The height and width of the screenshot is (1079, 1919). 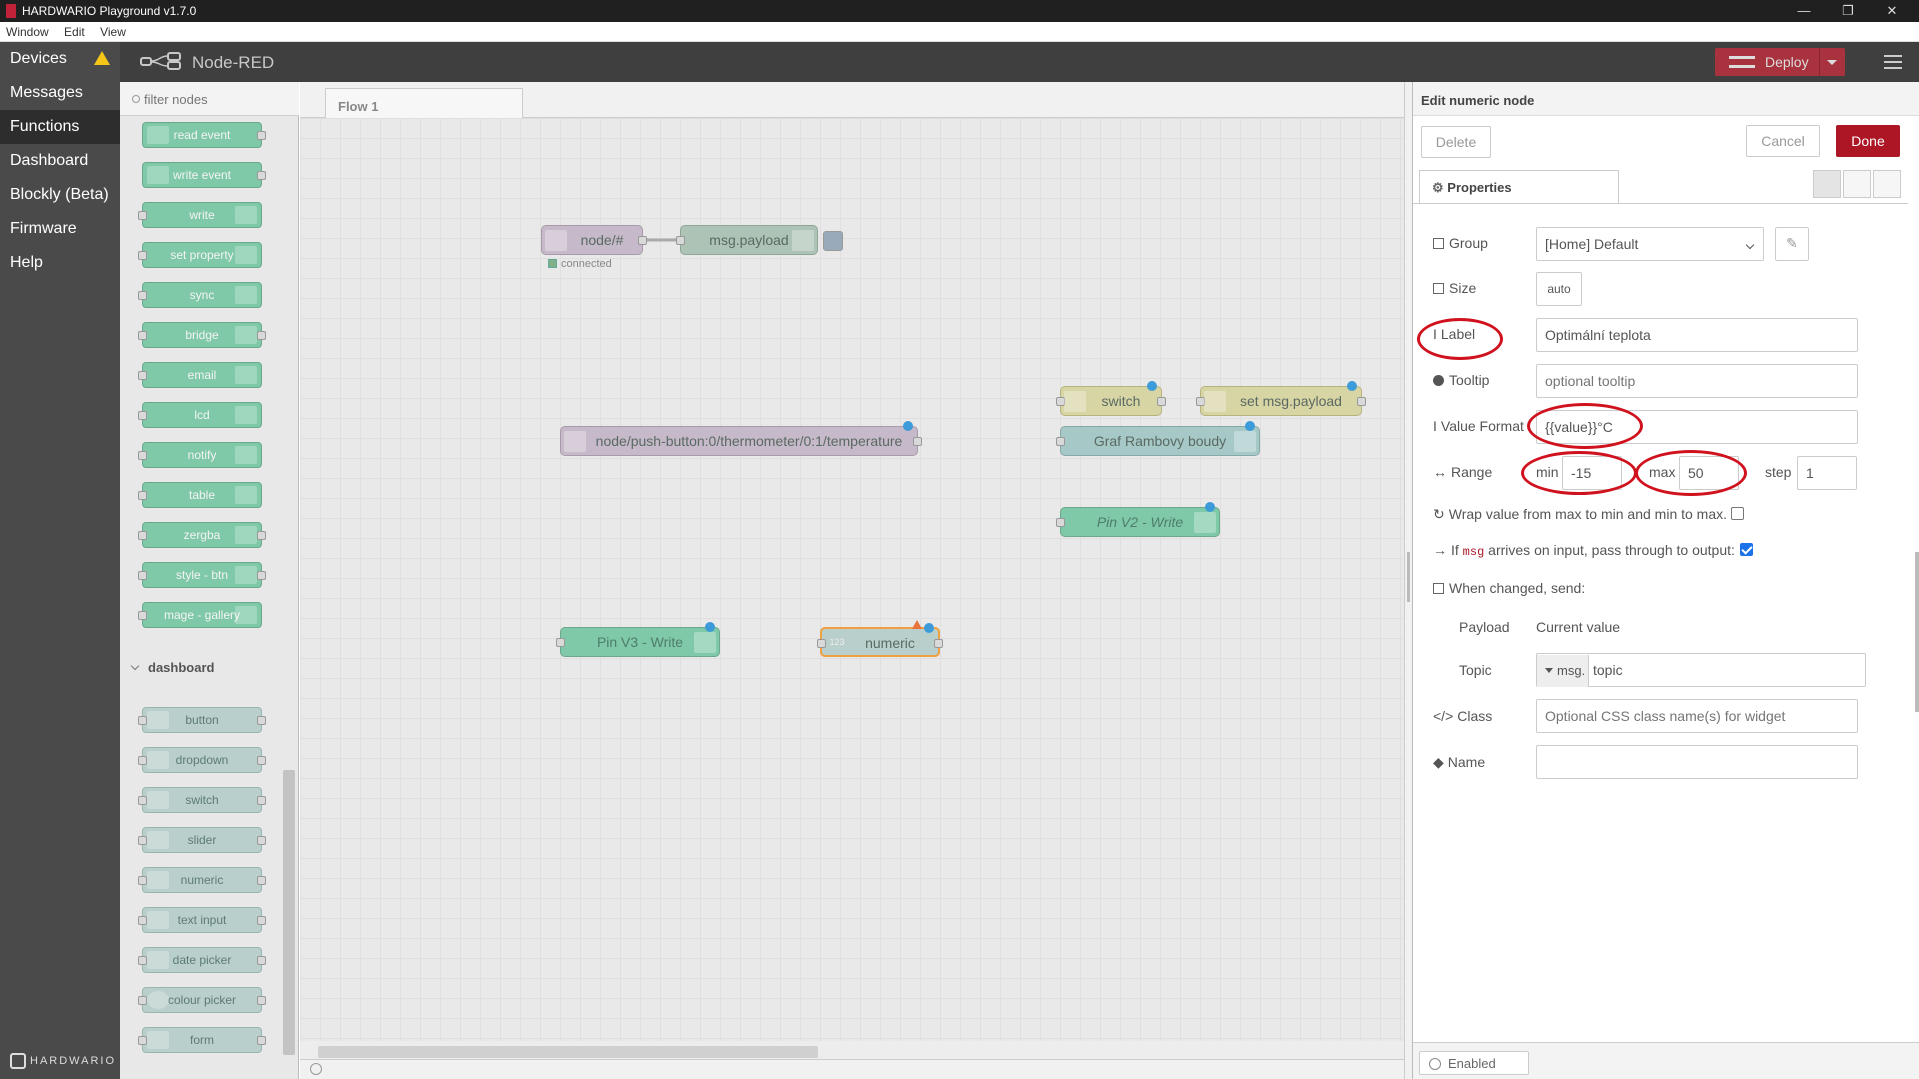 What do you see at coordinates (113, 30) in the screenshot?
I see `menu-view: View` at bounding box center [113, 30].